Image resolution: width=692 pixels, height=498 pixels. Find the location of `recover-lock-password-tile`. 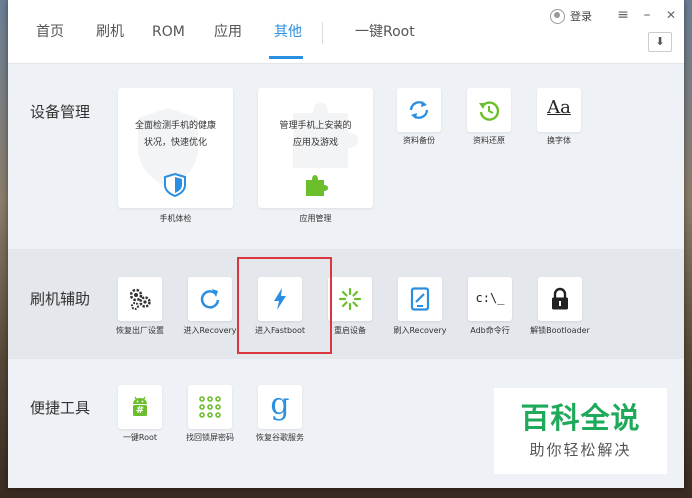

recover-lock-password-tile is located at coordinates (210, 407).